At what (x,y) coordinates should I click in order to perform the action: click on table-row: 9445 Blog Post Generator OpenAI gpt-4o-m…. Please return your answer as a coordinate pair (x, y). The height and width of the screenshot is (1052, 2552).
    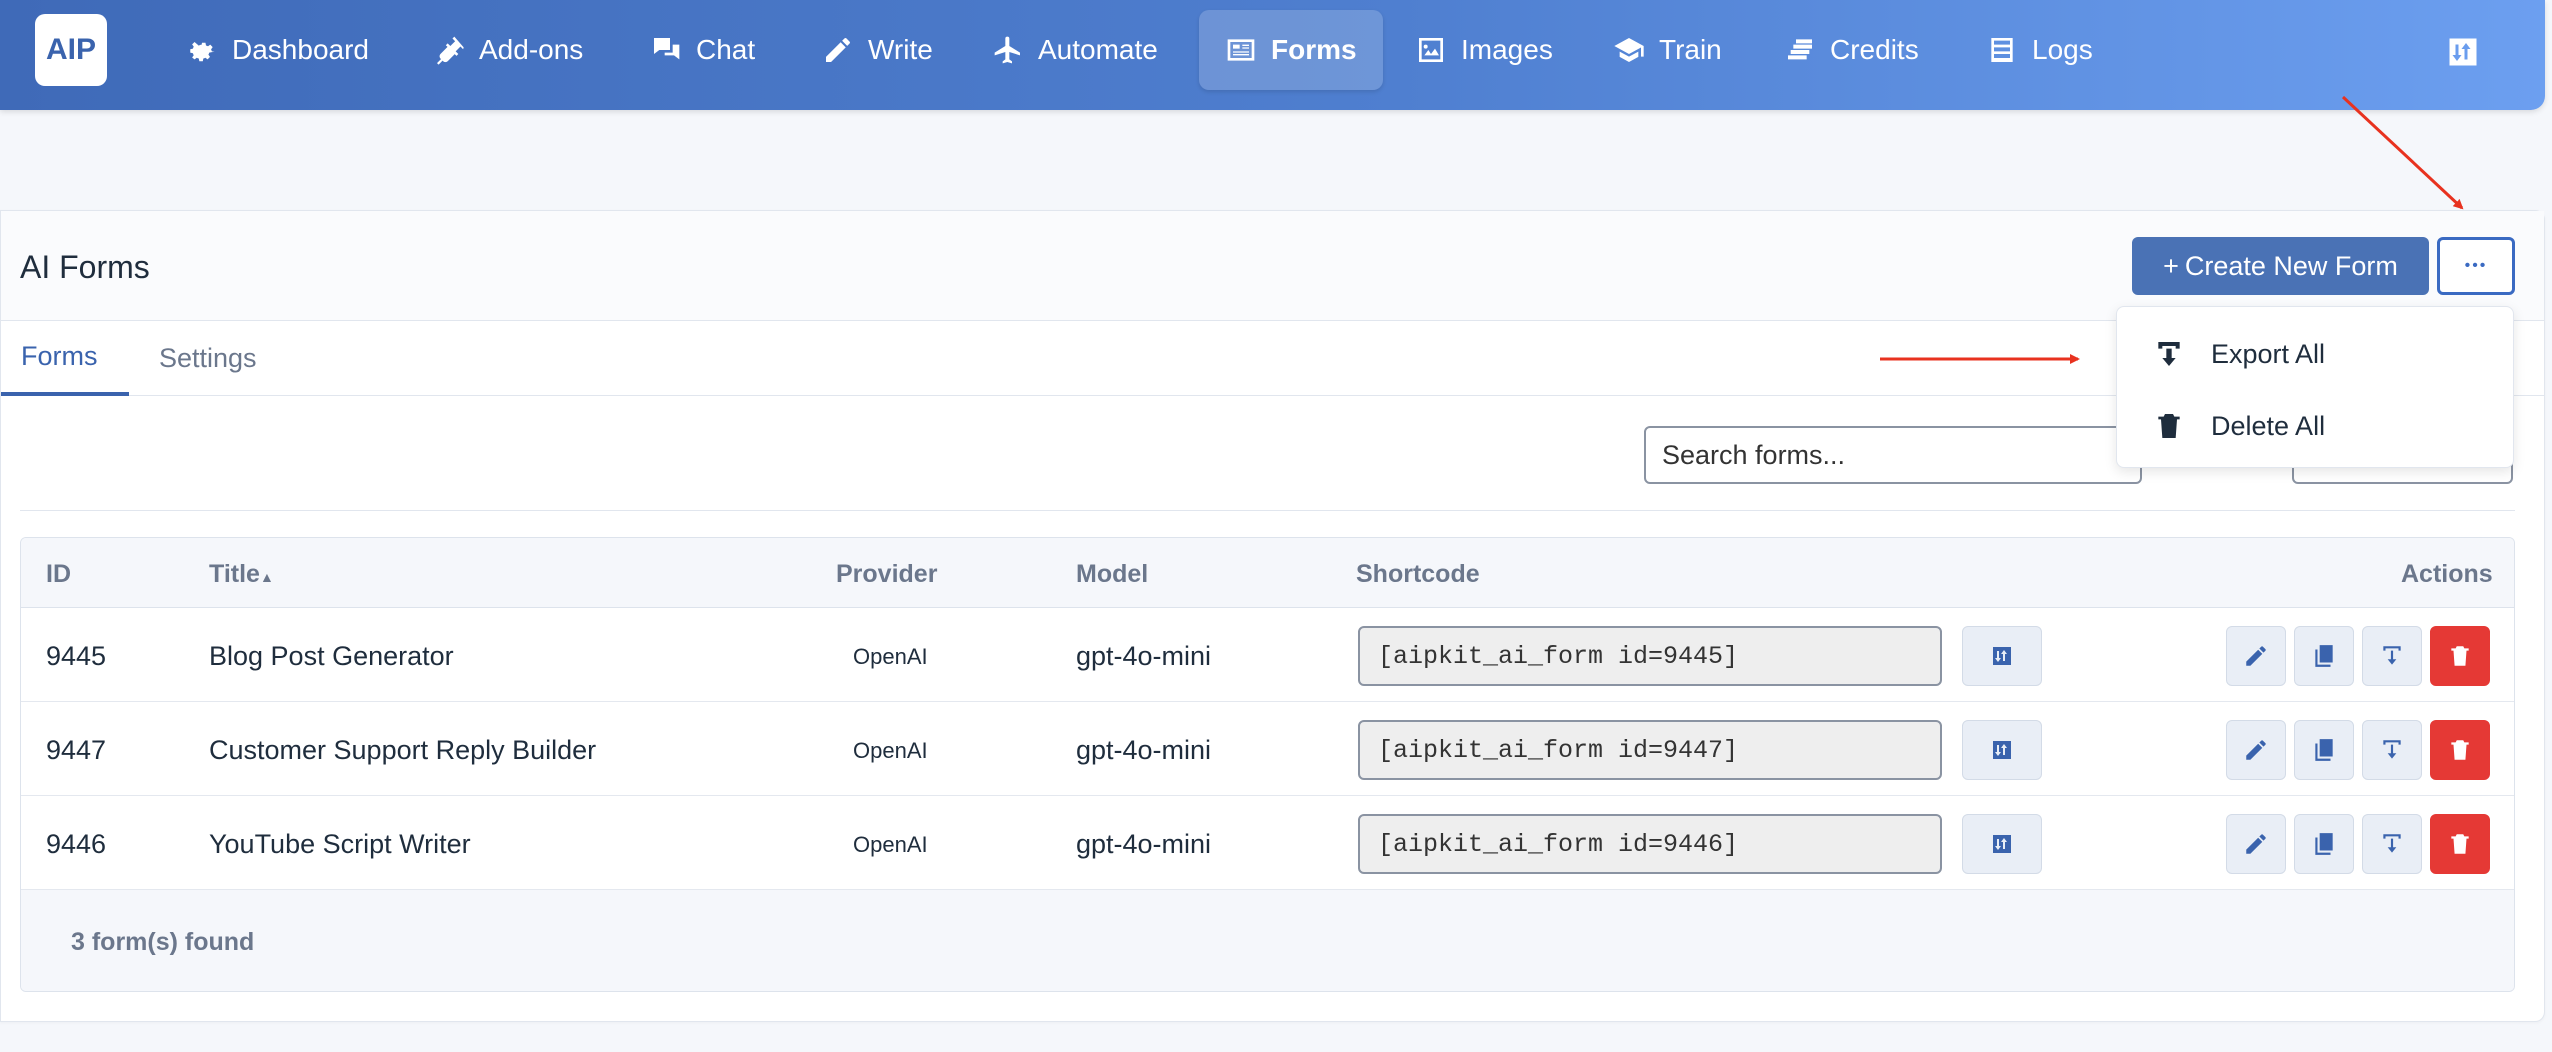
    Looking at the image, I should click on (1267, 655).